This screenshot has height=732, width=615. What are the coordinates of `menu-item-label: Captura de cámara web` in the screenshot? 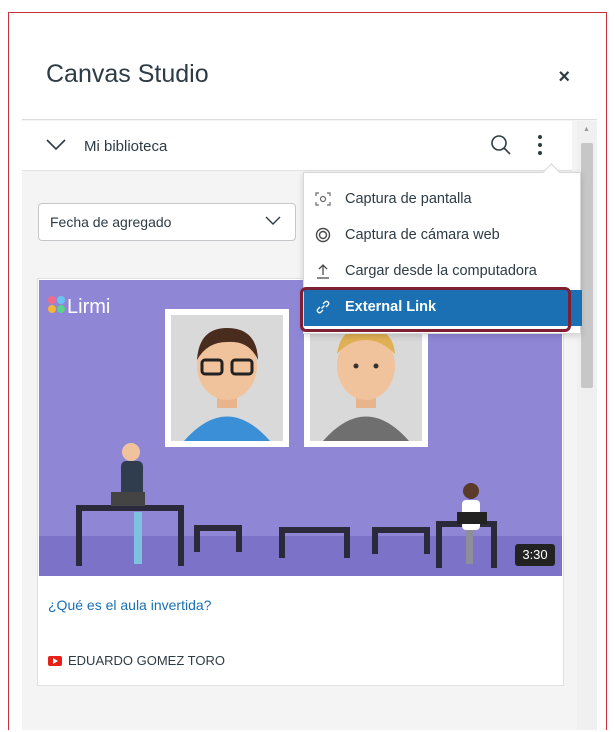 It's located at (422, 235).